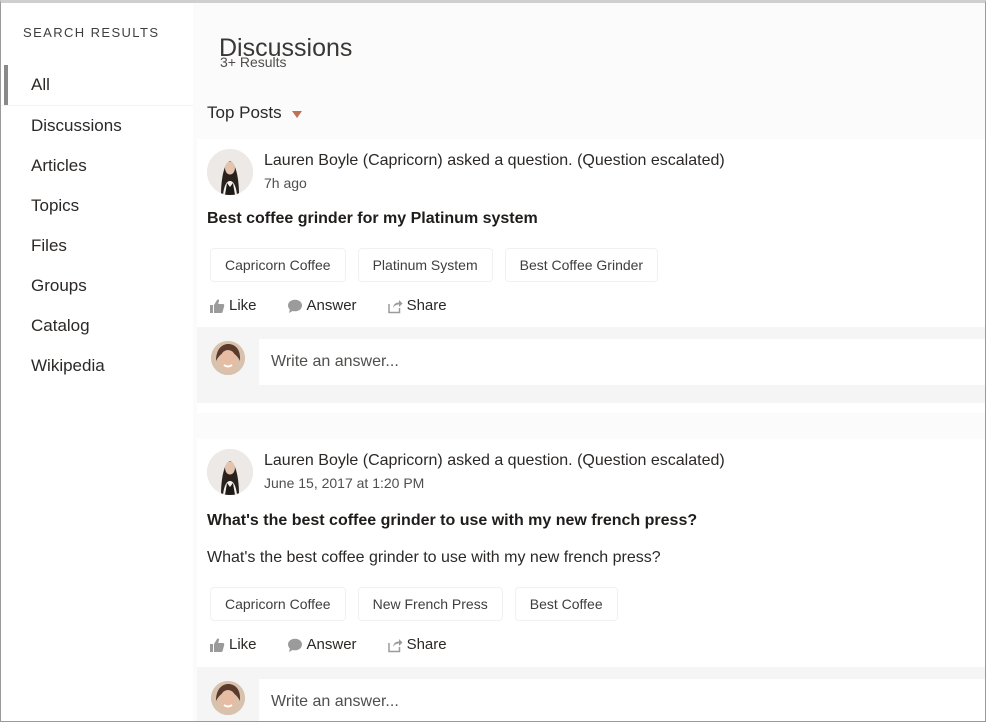  What do you see at coordinates (97, 286) in the screenshot?
I see `sidebar-item-groups: Groups` at bounding box center [97, 286].